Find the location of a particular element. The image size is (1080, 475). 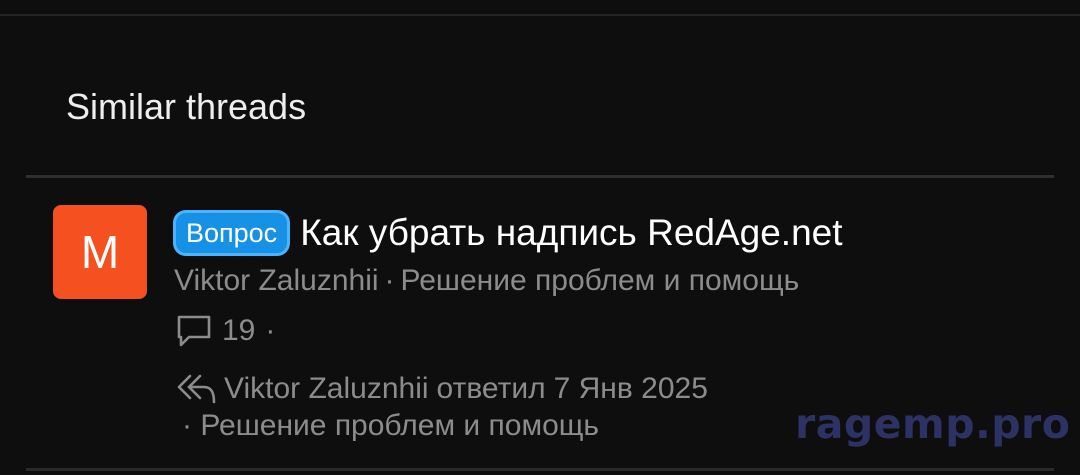

reply-icon is located at coordinates (196, 389).